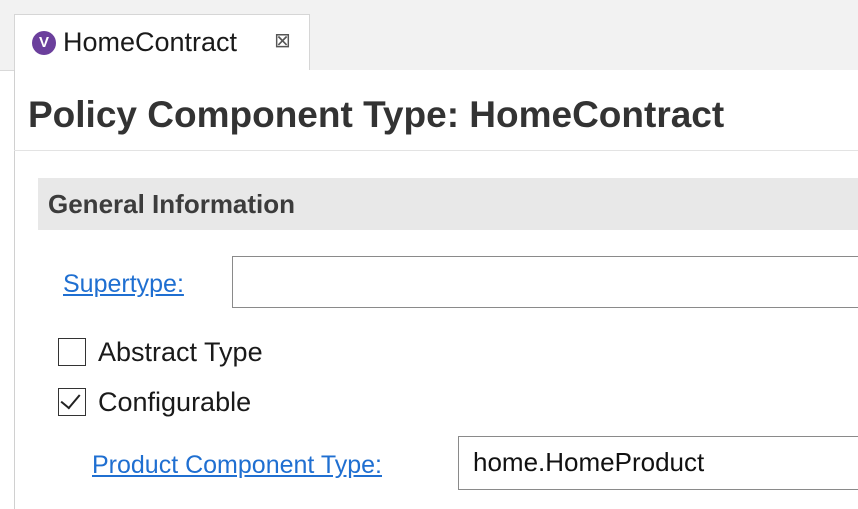 The width and height of the screenshot is (858, 509). Describe the element at coordinates (589, 462) in the screenshot. I see `product-component-type-value: home.HomeProduct` at that location.